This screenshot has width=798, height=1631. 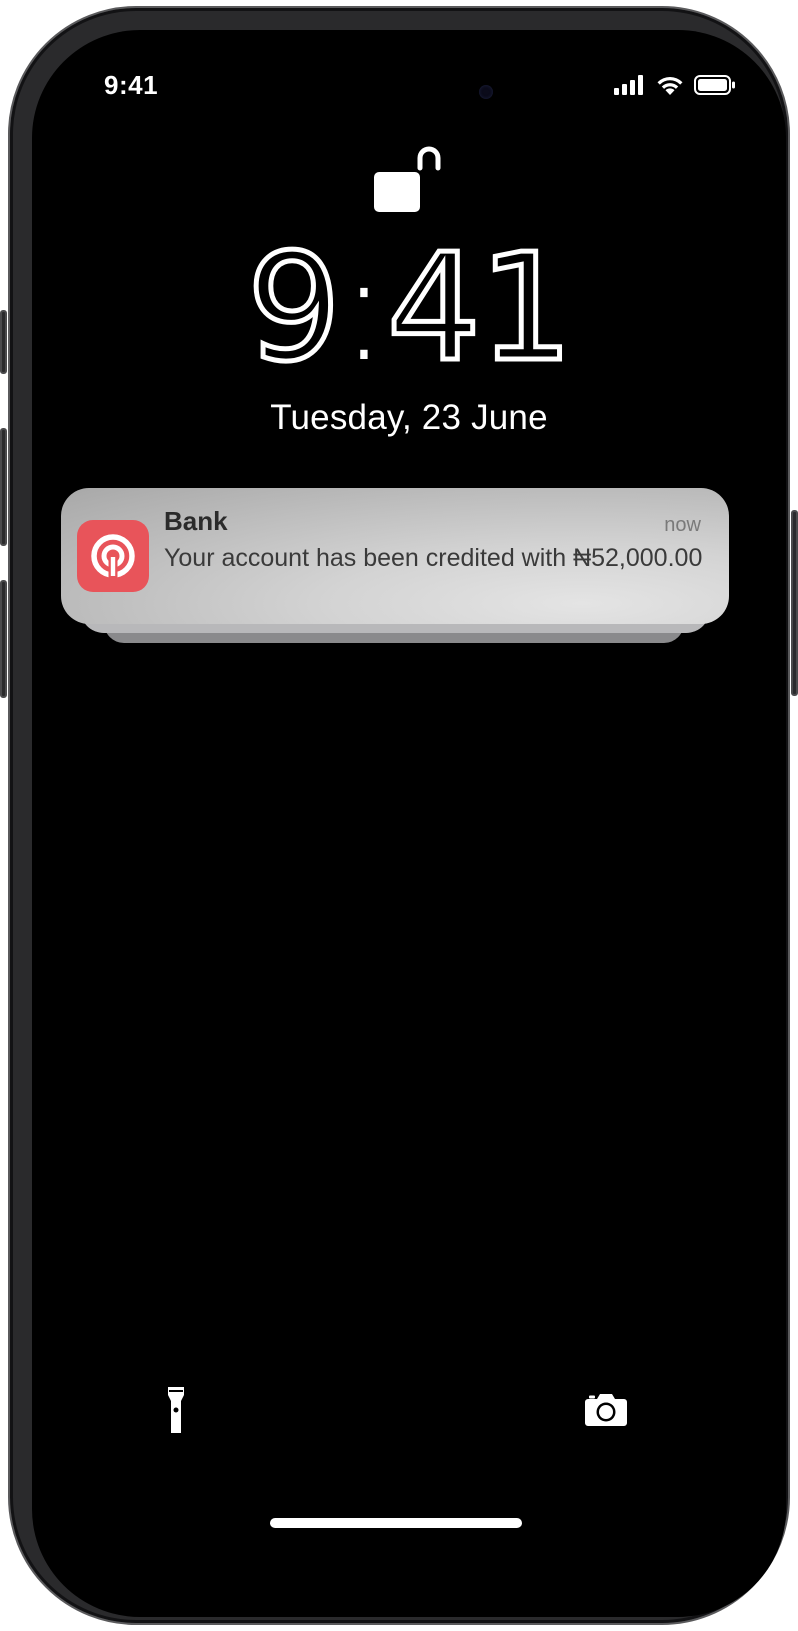 I want to click on lock-screen-clock: 9:41, so click(x=409, y=308).